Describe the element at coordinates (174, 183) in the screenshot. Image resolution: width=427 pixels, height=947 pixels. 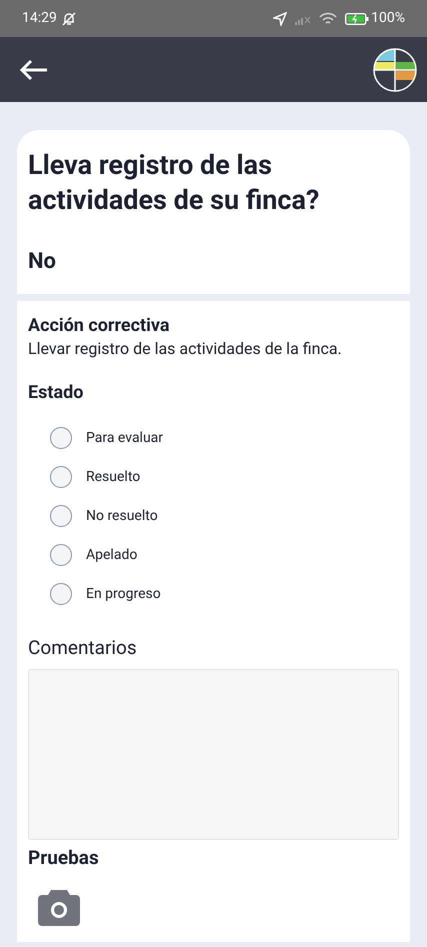
I see `question-title: Lleva registro de las actividades de su finca?` at that location.